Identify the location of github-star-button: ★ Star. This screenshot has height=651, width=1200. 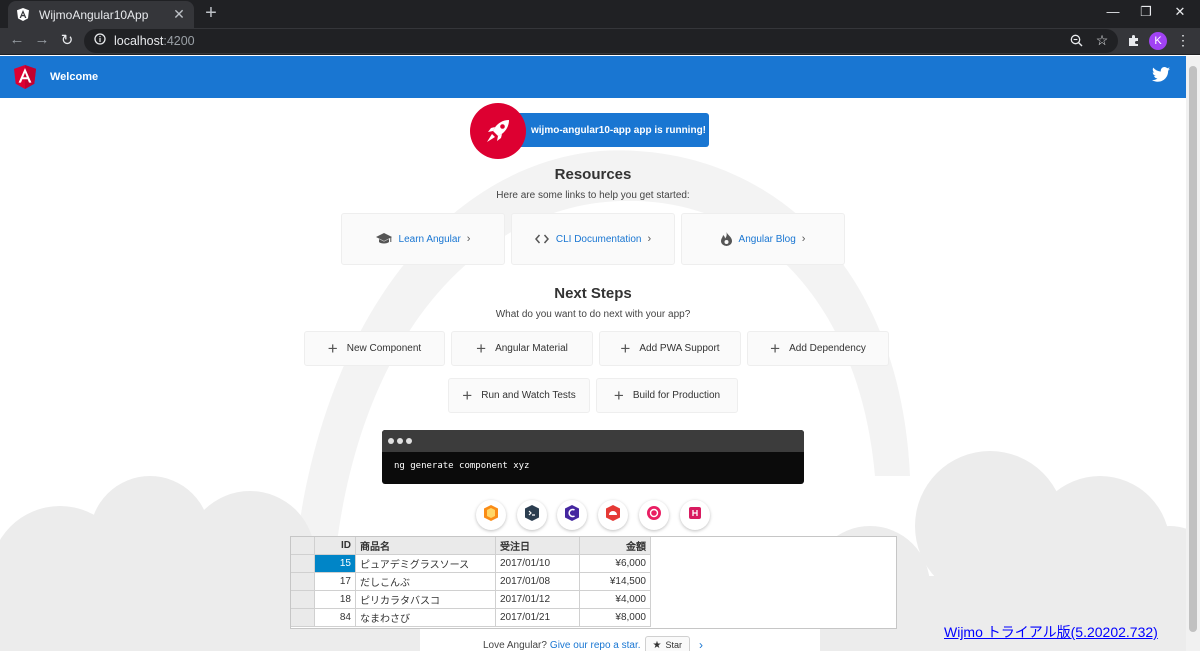
(667, 643).